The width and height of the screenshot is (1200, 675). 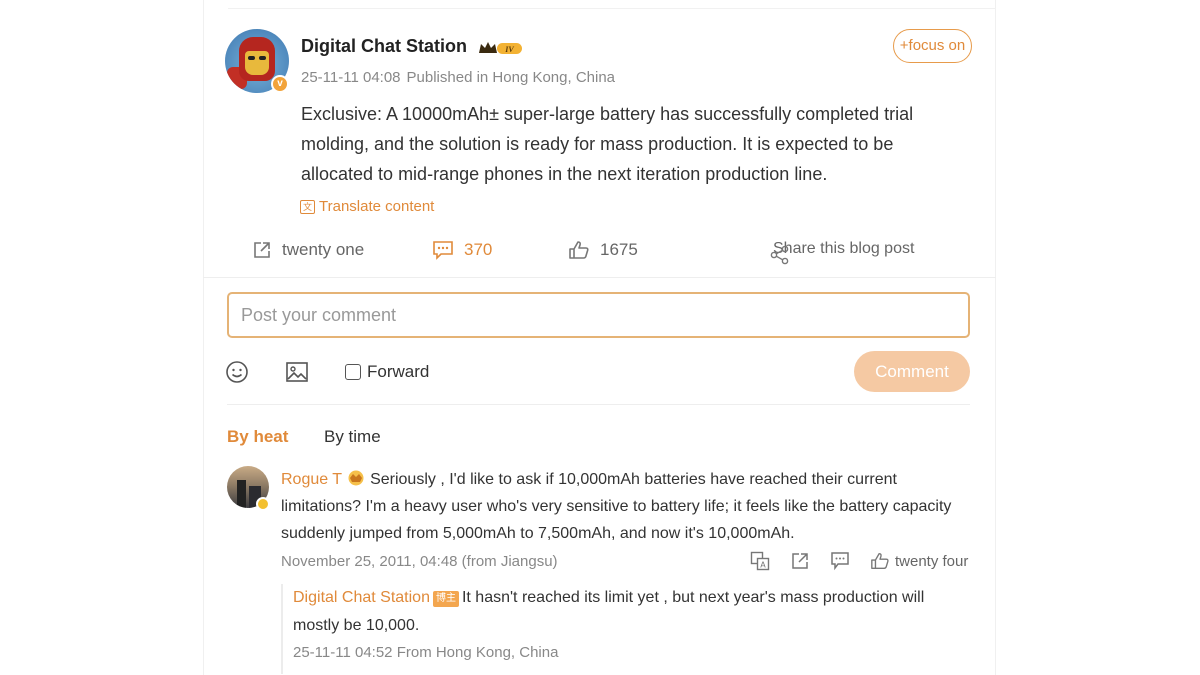 What do you see at coordinates (377, 206) in the screenshot?
I see `translate-label: Translate content` at bounding box center [377, 206].